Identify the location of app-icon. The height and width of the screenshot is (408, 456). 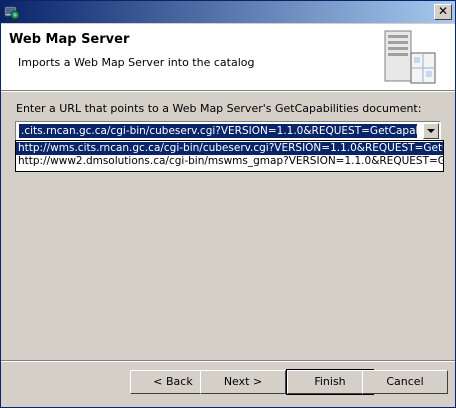
(12, 13).